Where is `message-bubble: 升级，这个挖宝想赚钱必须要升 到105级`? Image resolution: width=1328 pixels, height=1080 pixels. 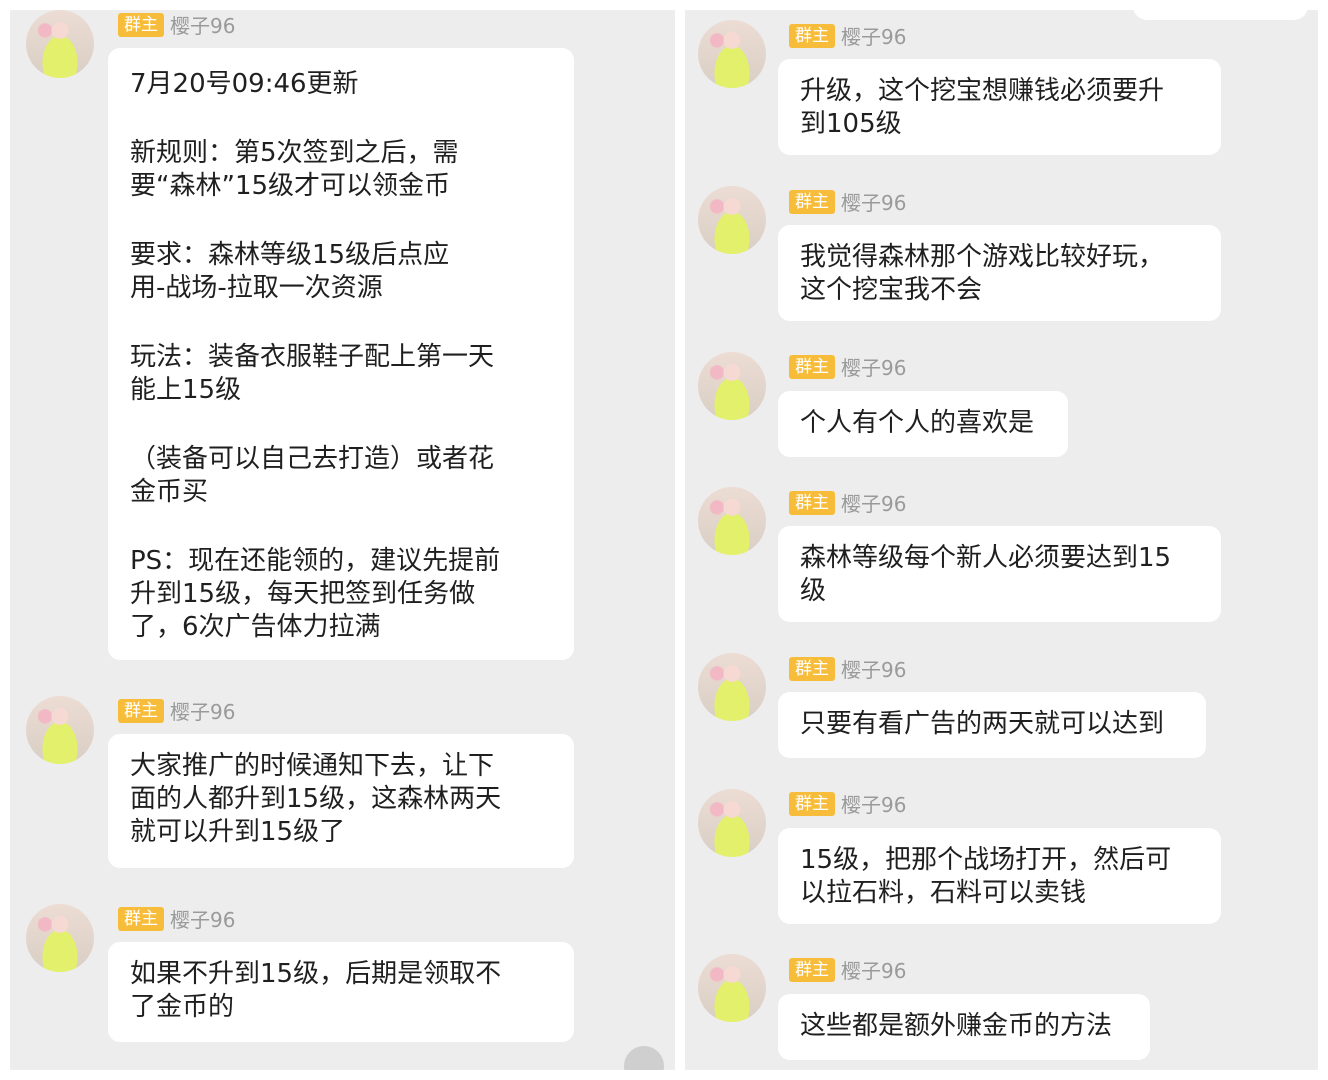
message-bubble: 升级，这个挖宝想赚钱必须要升 到105级 is located at coordinates (999, 107).